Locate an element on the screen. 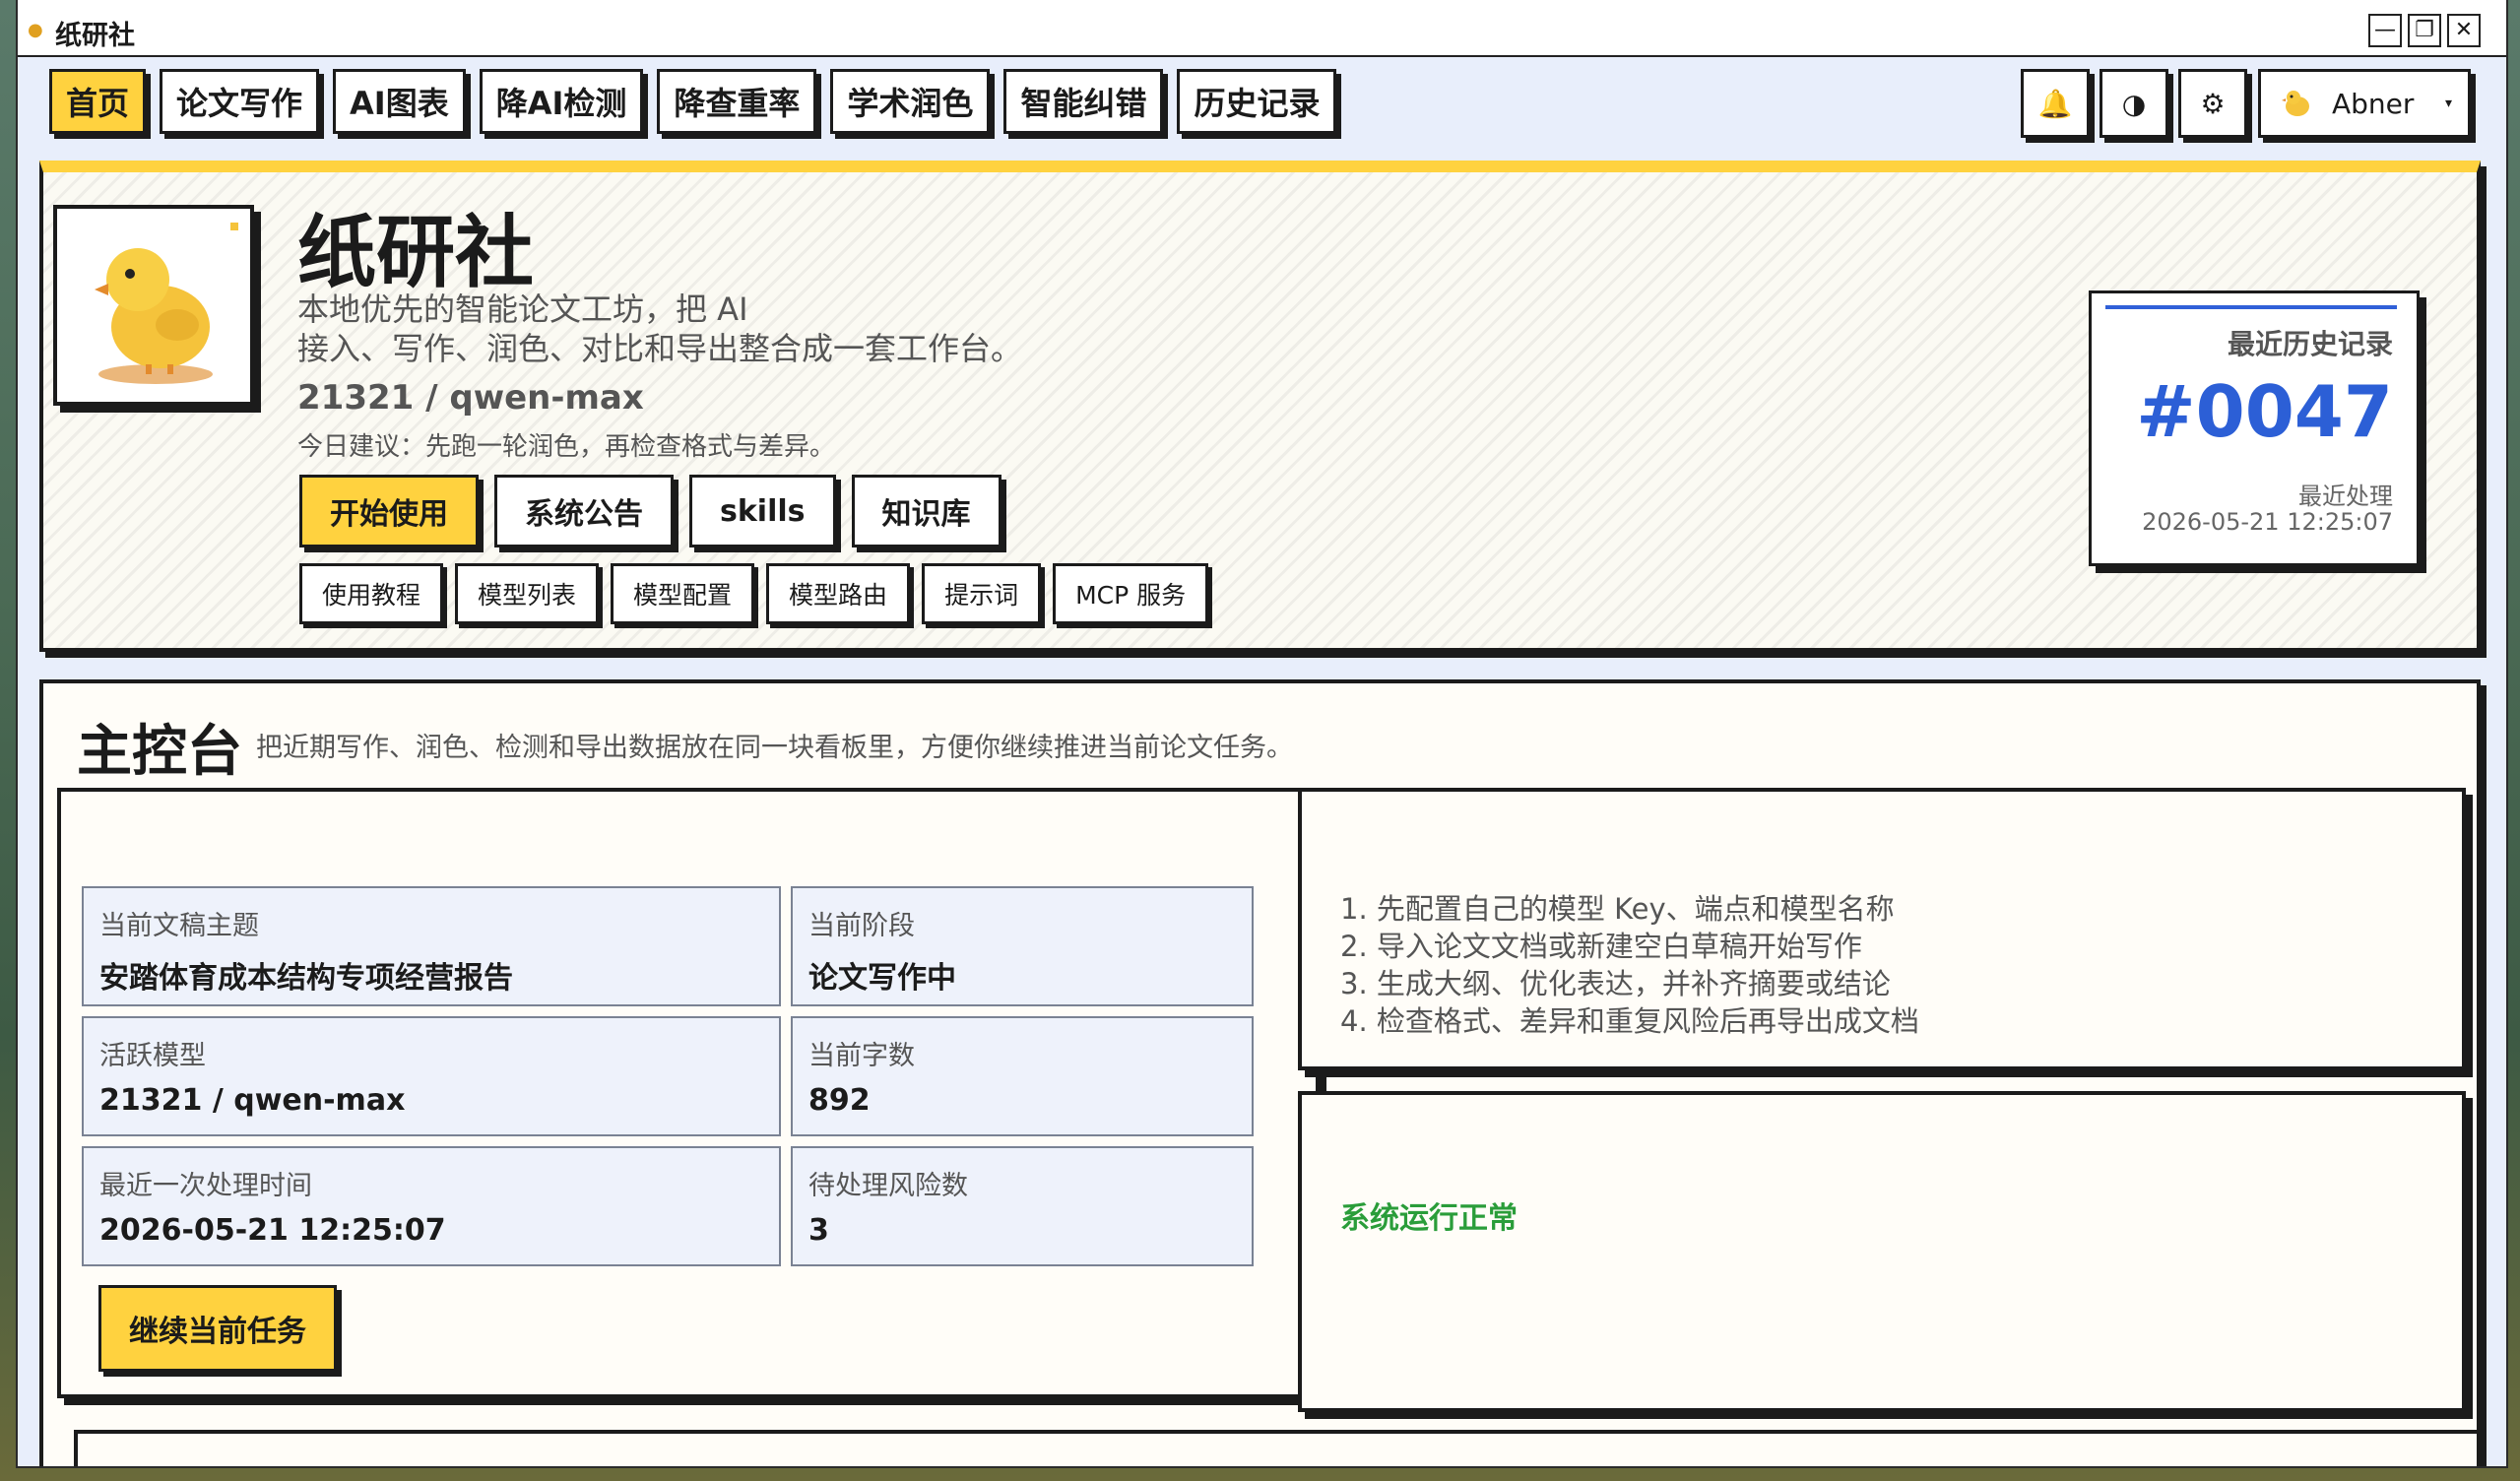  mcp-service-link: MCP 服务 is located at coordinates (1131, 593).